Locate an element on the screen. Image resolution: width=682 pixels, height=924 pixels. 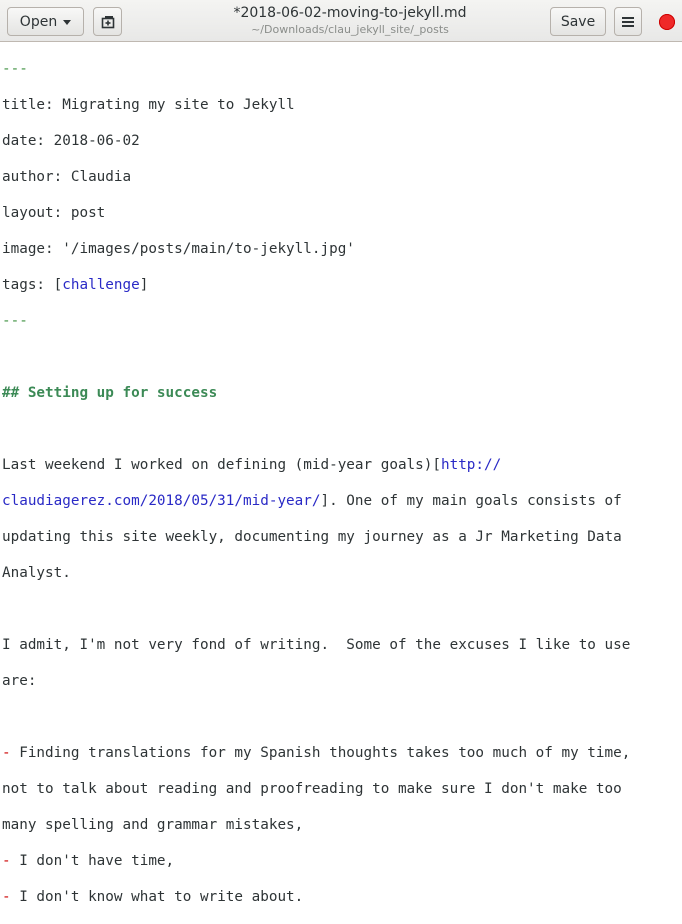
open-button: Open is located at coordinates (45, 21).